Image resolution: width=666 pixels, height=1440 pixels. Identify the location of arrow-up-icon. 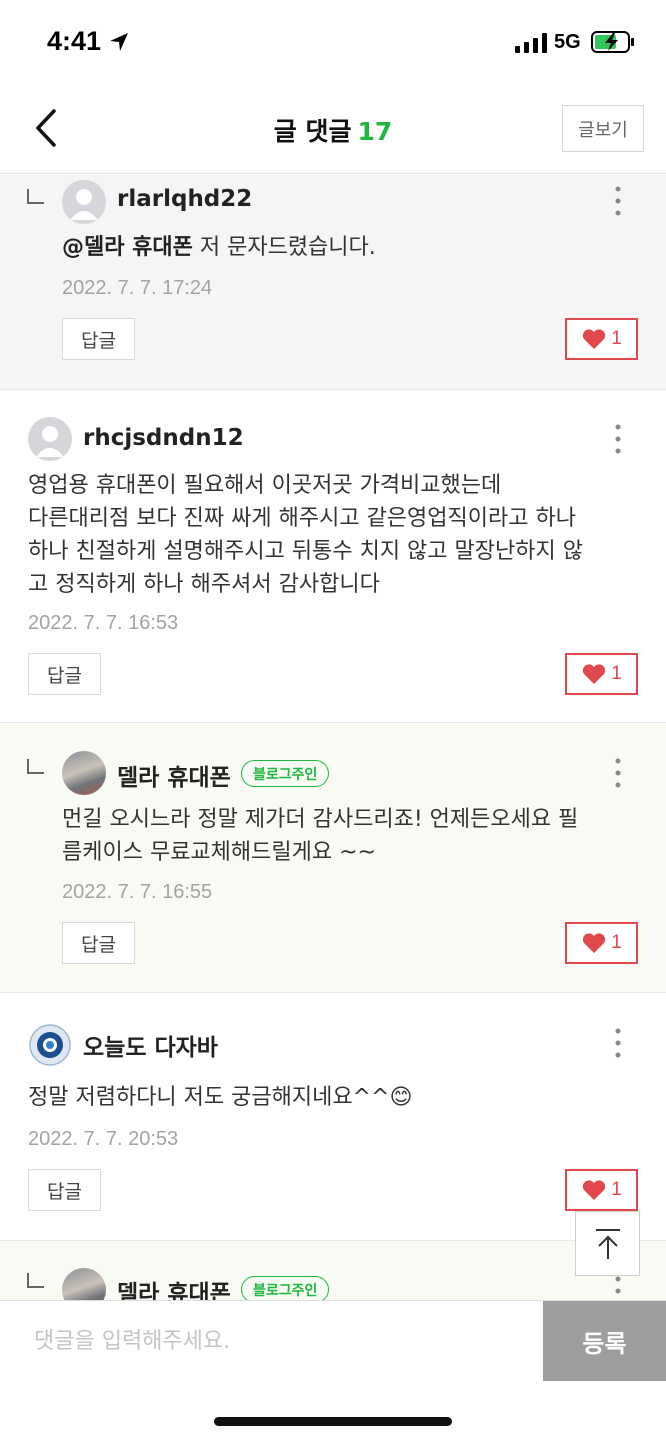
(607, 1243).